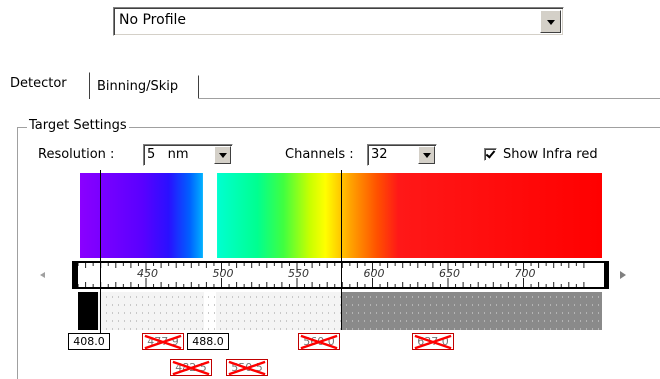  I want to click on marker-label-crossed: 637.0, so click(433, 341).